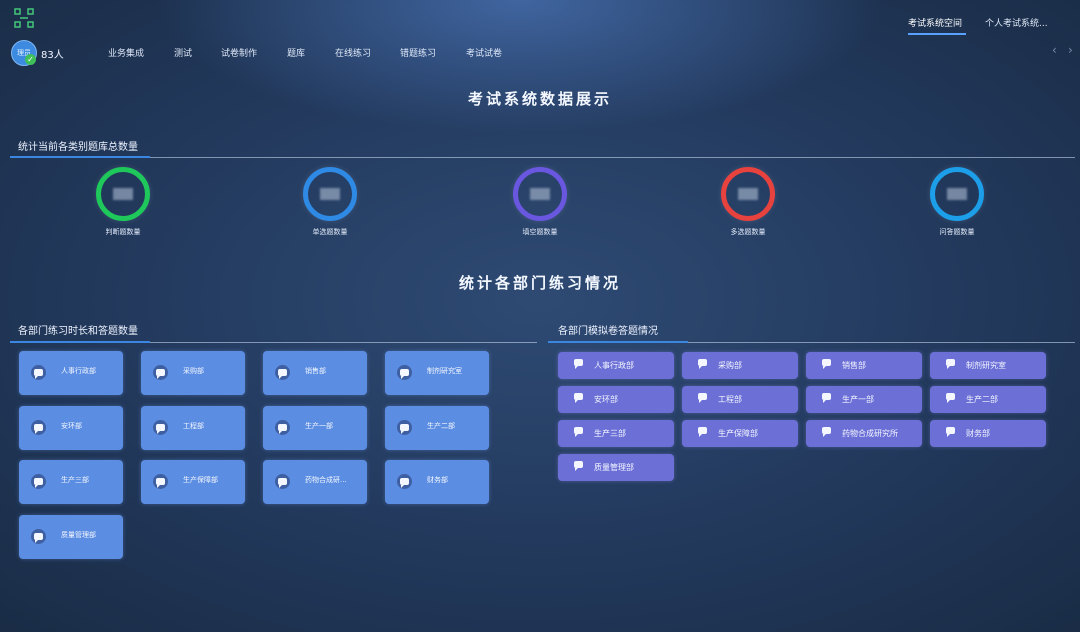  I want to click on section-divider, so click(542, 157).